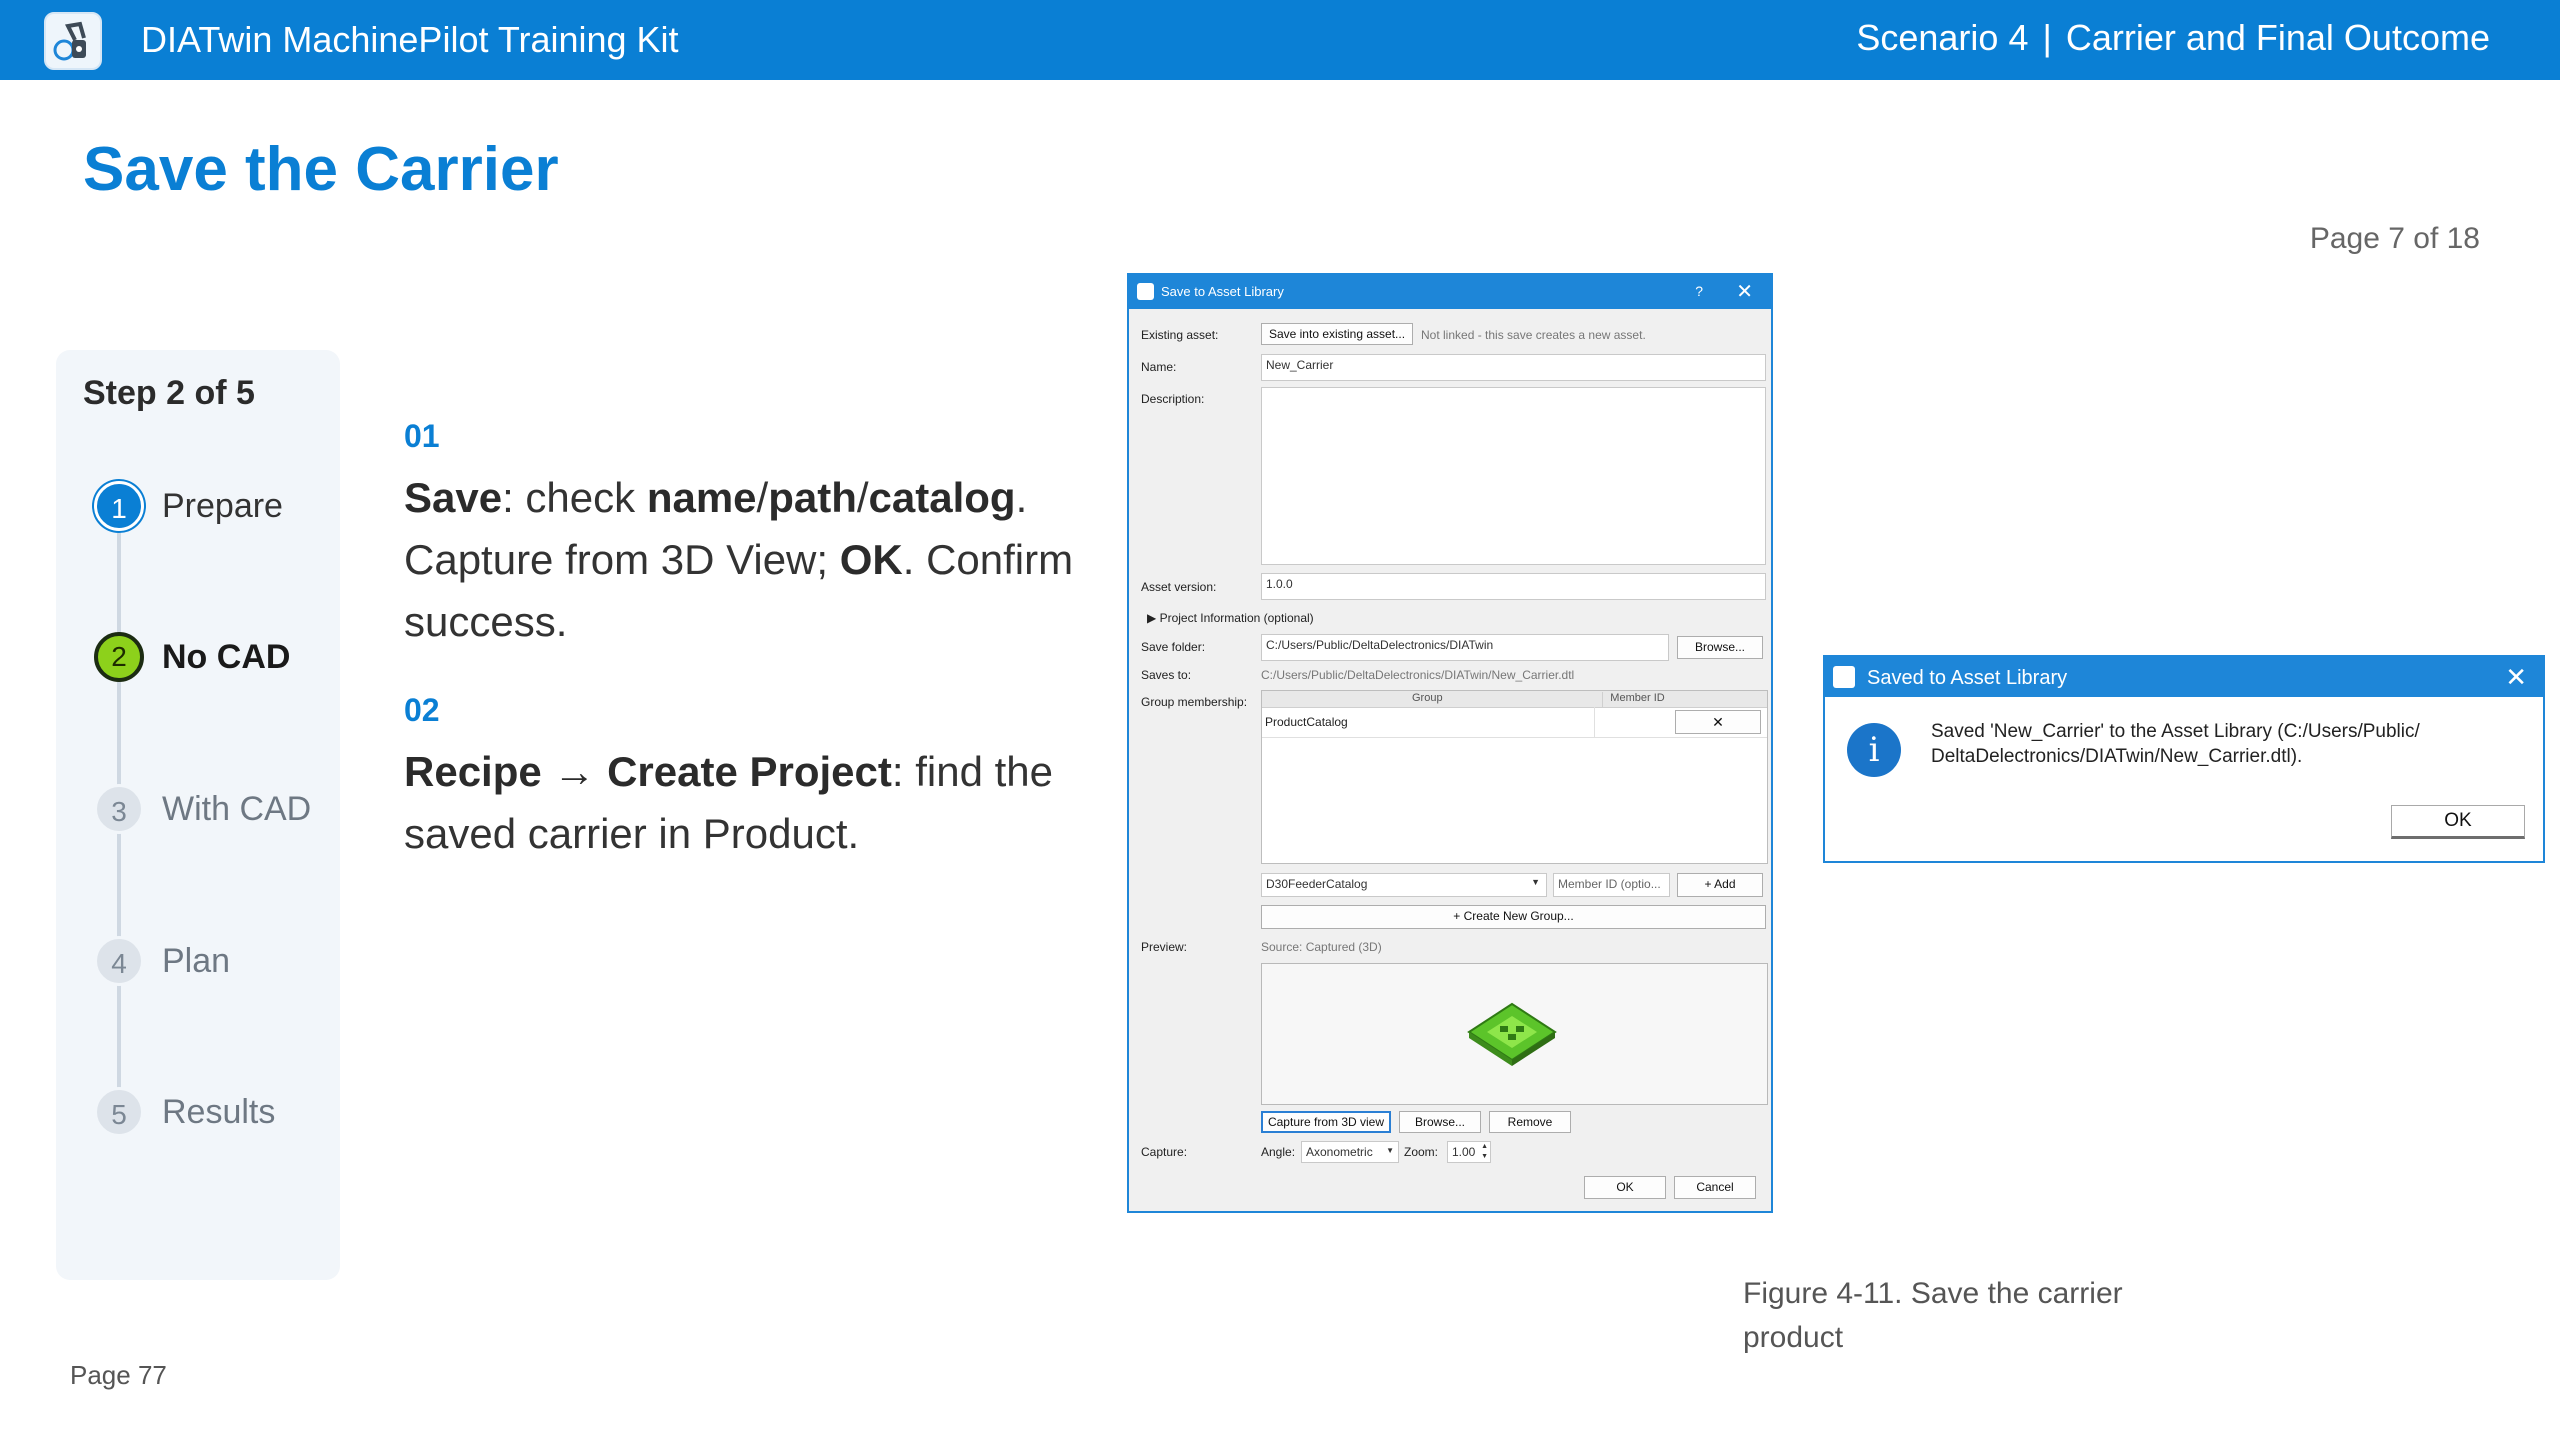 The width and height of the screenshot is (2560, 1440). I want to click on step-prepare: 1 Prepare, so click(214, 509).